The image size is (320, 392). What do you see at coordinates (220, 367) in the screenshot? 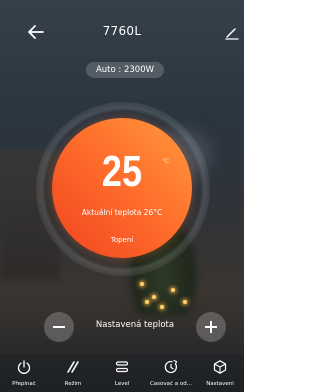
I see `settings-cube-icon` at bounding box center [220, 367].